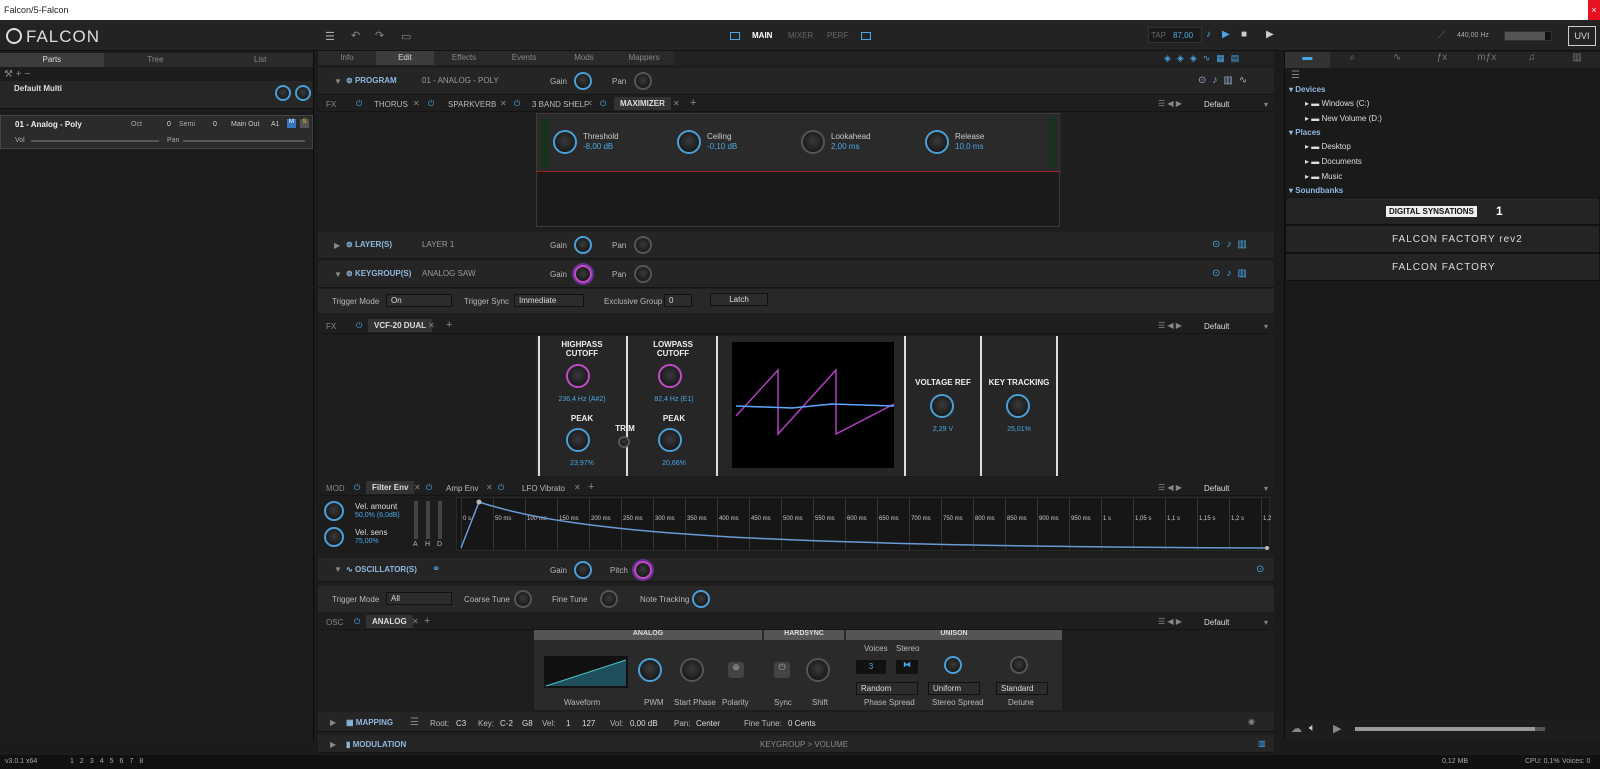  What do you see at coordinates (736, 670) in the screenshot?
I see `polarity-button: ⊗` at bounding box center [736, 670].